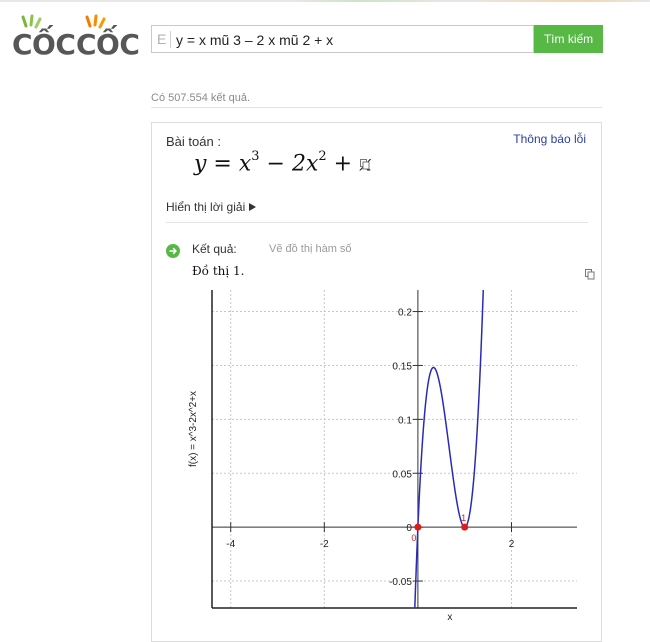 The image size is (650, 642). What do you see at coordinates (205, 207) in the screenshot?
I see `show-solution-link: Hiển thị lời giải` at bounding box center [205, 207].